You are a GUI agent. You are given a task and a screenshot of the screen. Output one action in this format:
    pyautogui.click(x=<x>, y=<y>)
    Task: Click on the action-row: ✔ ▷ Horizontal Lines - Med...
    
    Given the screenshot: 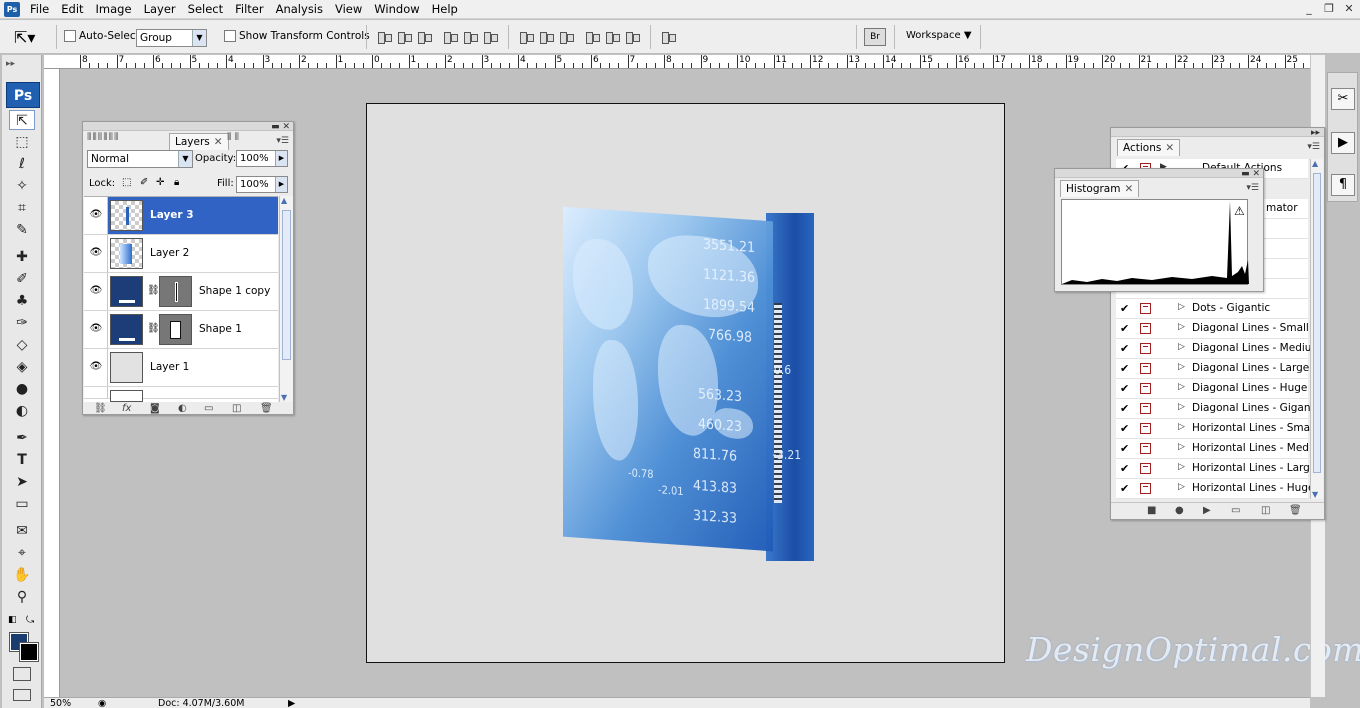 What is the action you would take?
    pyautogui.click(x=1217, y=449)
    